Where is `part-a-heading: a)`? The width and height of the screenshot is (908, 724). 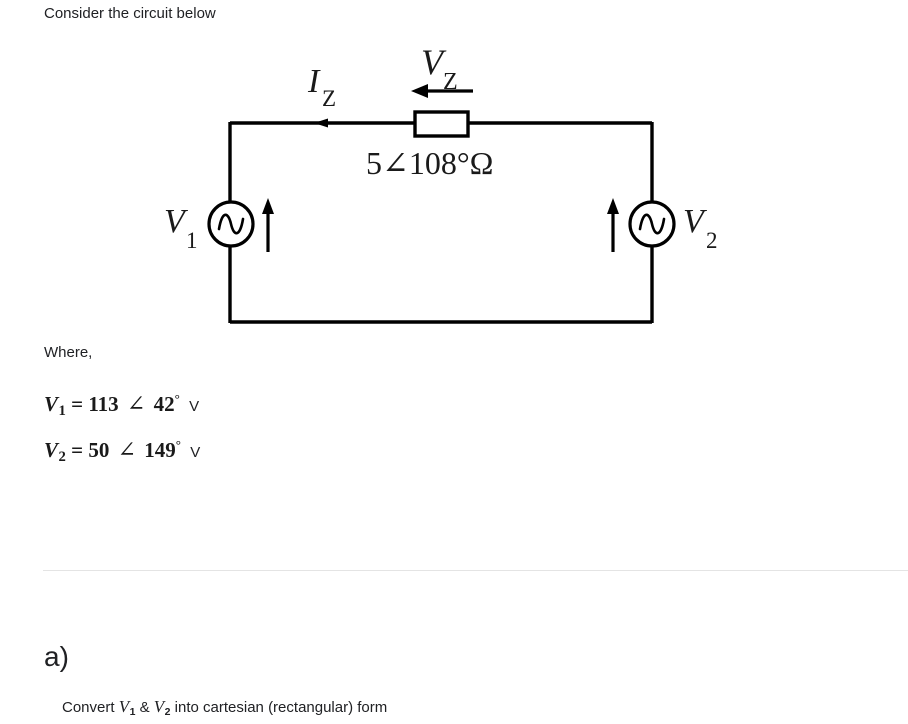 part-a-heading: a) is located at coordinates (56, 656).